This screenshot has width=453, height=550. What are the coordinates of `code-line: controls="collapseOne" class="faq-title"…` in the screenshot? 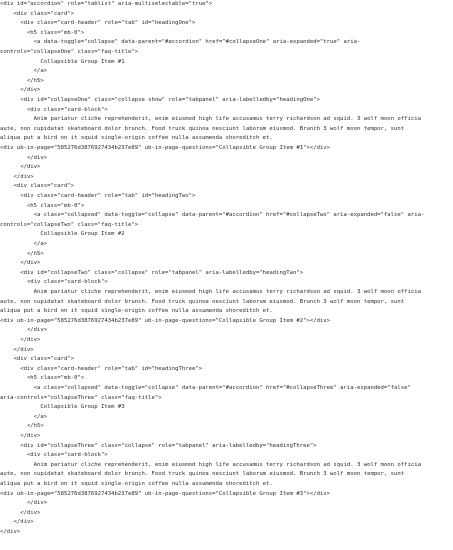 It's located at (69, 52).